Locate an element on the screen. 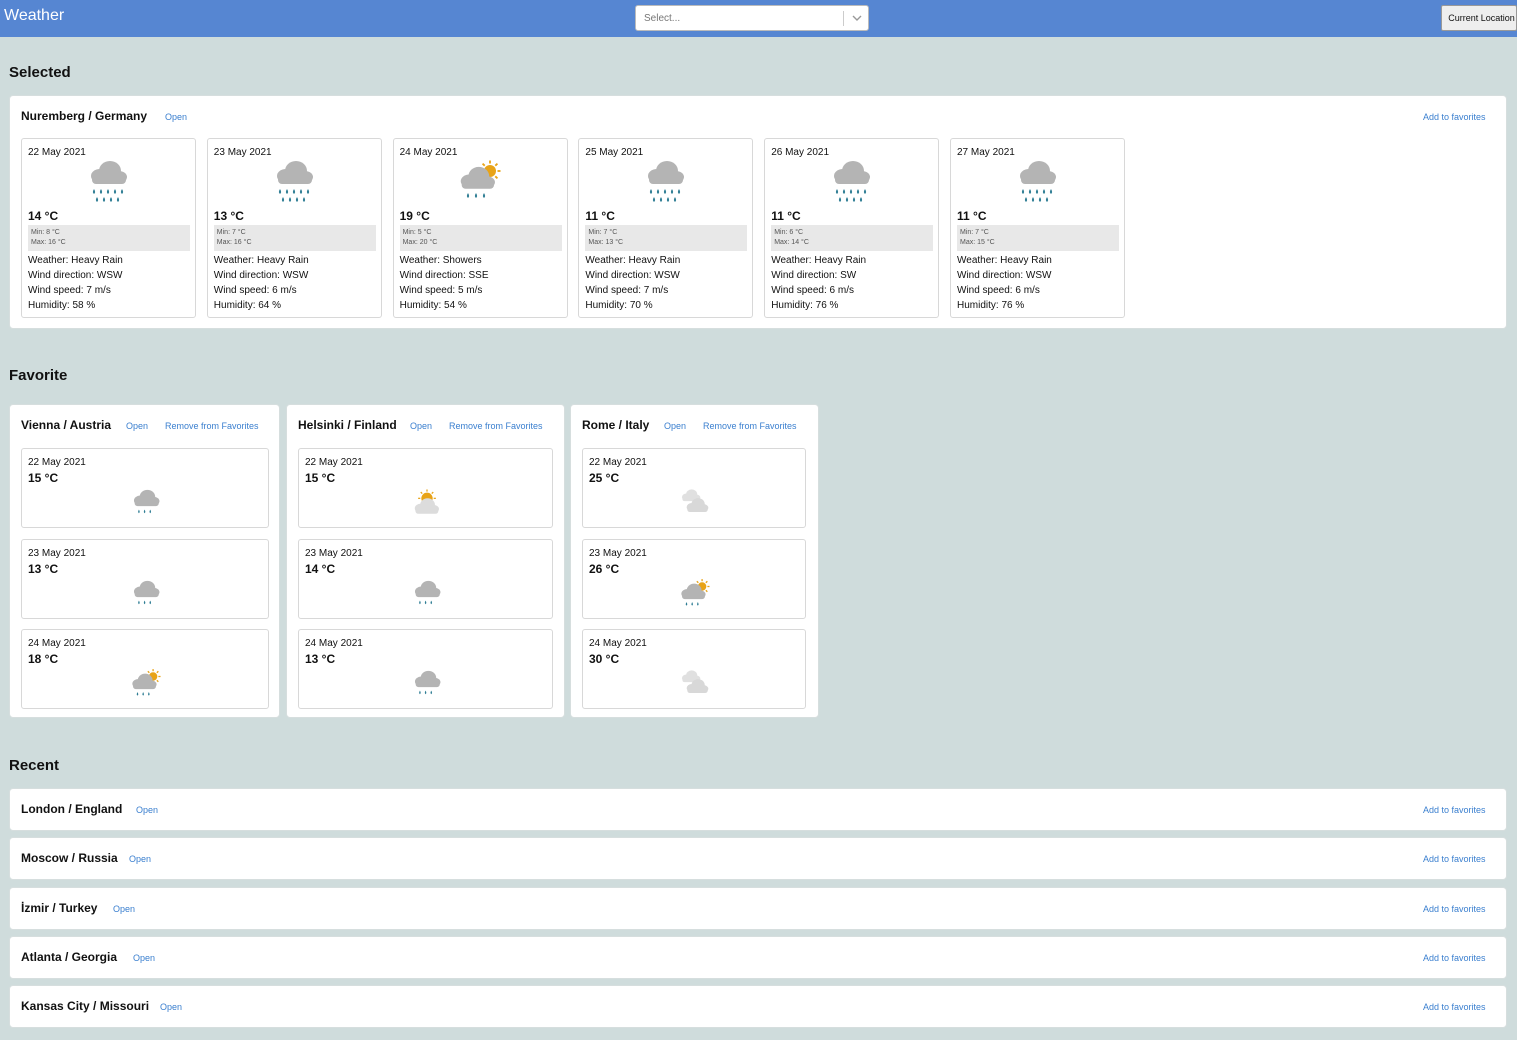 This screenshot has height=1040, width=1517. min-temperature: Min: 6 °C is located at coordinates (789, 232).